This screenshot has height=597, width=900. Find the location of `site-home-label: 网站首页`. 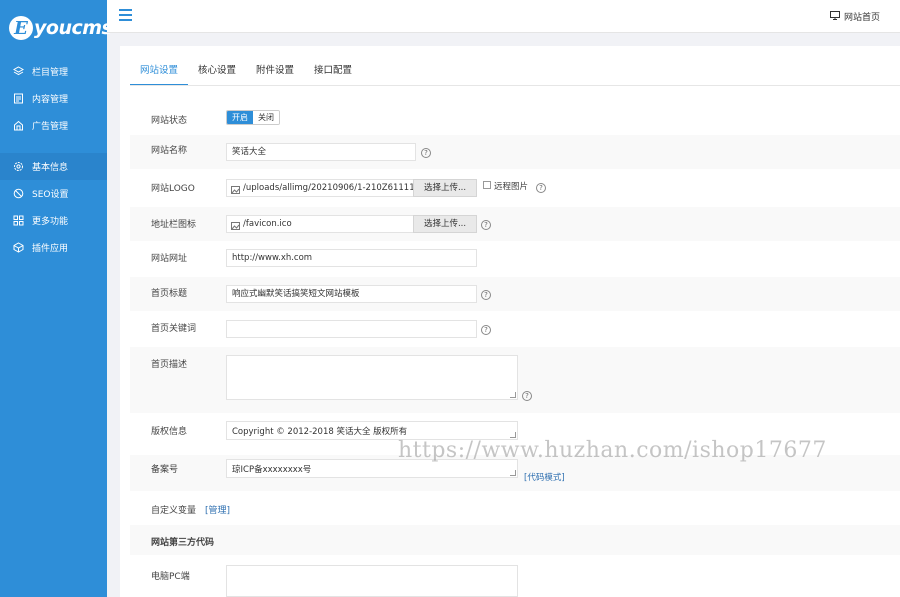

site-home-label: 网站首页 is located at coordinates (861, 18).